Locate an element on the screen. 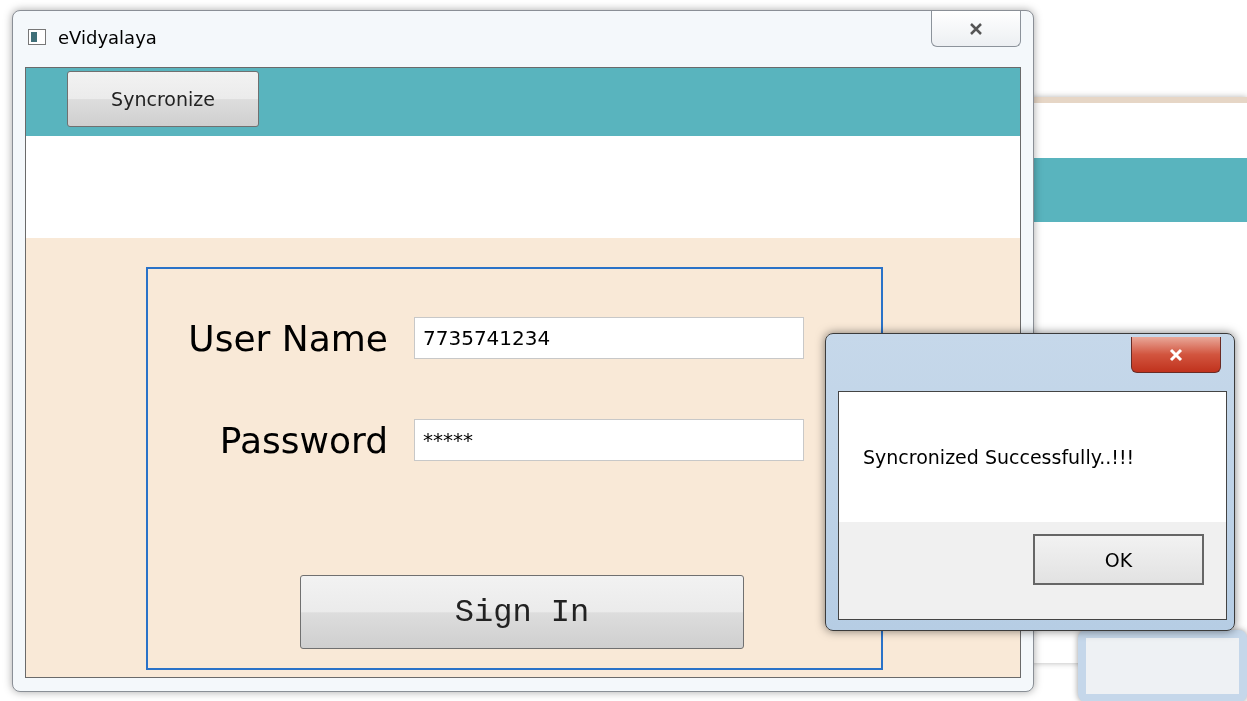 The width and height of the screenshot is (1247, 701). app-icon is located at coordinates (37, 37).